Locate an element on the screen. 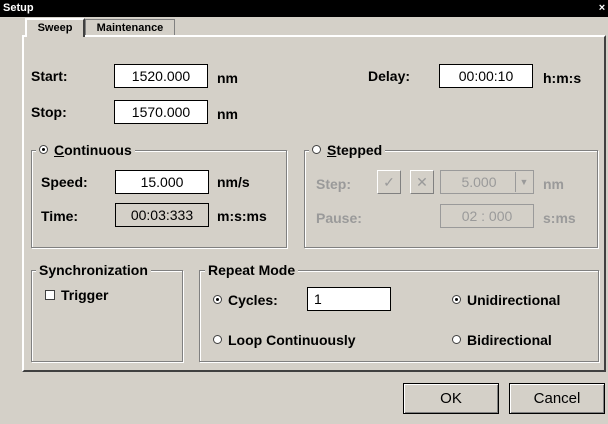 Image resolution: width=608 pixels, height=424 pixels. bidirectional-radio-icon is located at coordinates (456, 339).